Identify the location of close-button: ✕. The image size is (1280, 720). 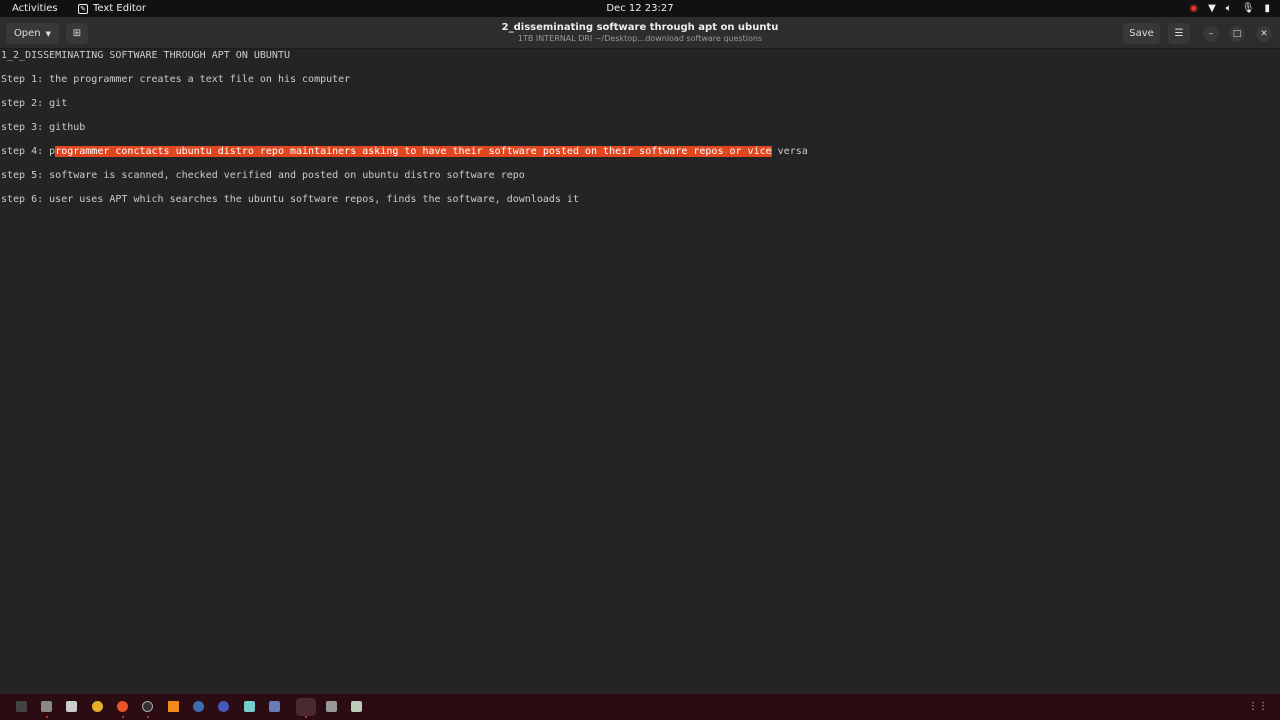
(1264, 34).